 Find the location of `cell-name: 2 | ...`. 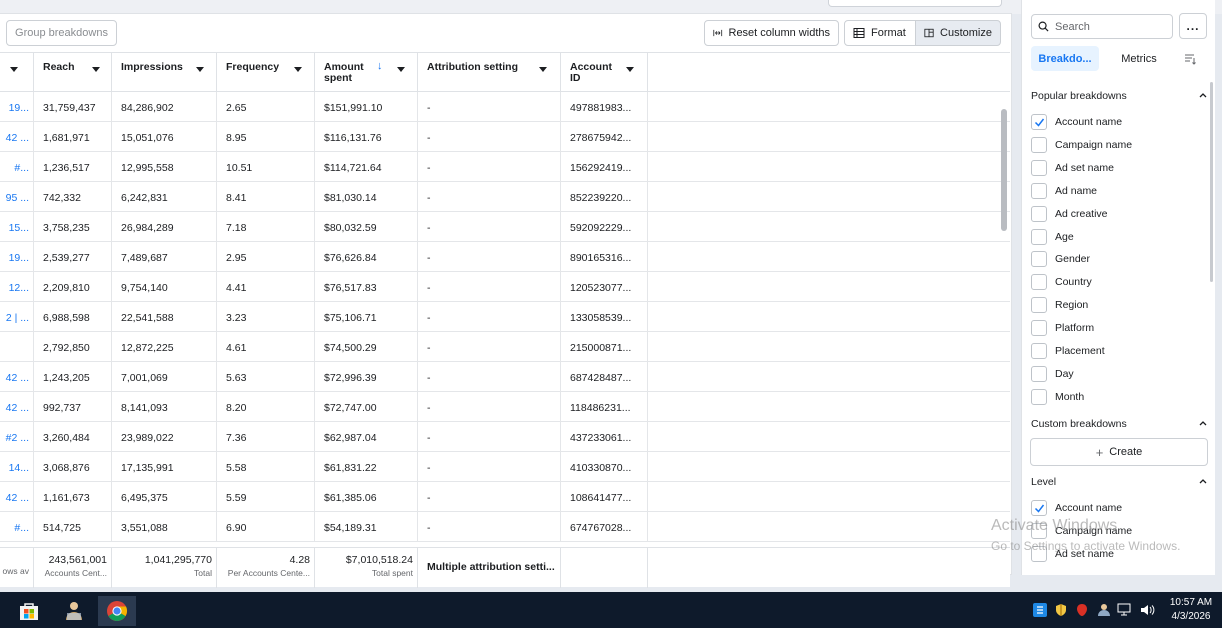

cell-name: 2 | ... is located at coordinates (17, 317).